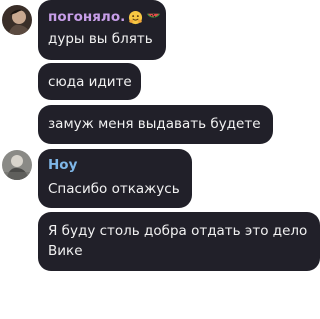 This screenshot has height=319, width=320. Describe the element at coordinates (114, 189) in the screenshot. I see `message-text: Спасибо откажусь` at that location.